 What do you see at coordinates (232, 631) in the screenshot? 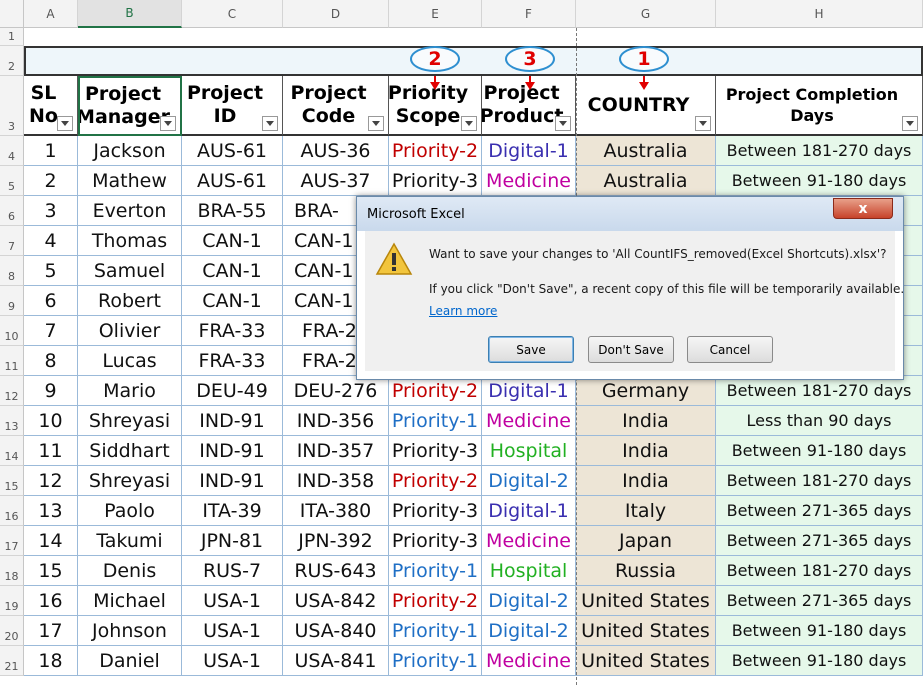
I see `cell-c20: USA-1` at bounding box center [232, 631].